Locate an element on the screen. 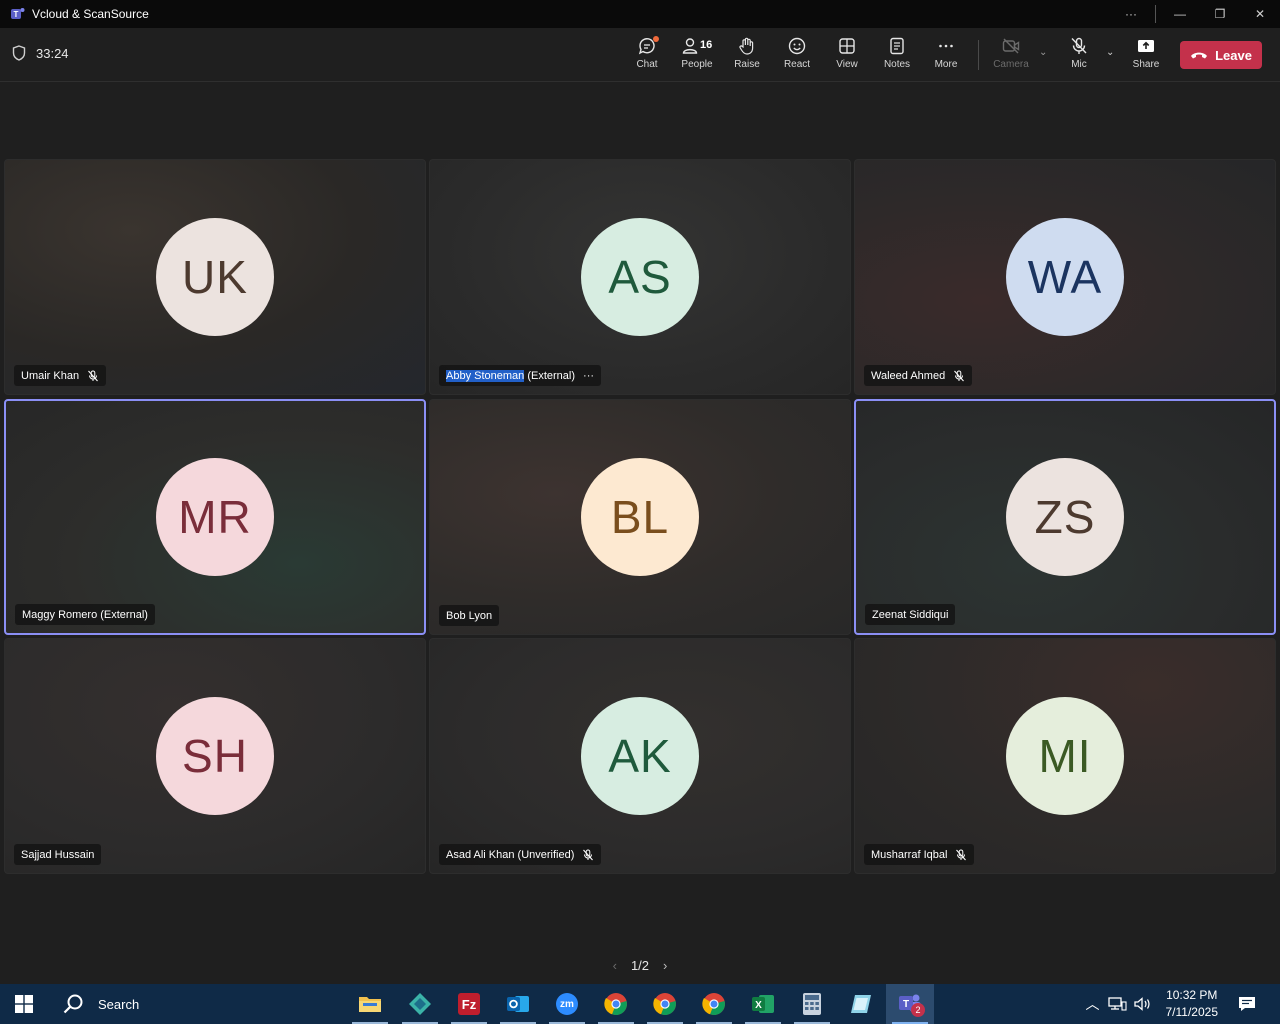  participant-name: Zeenat Siddiqui is located at coordinates (910, 615).